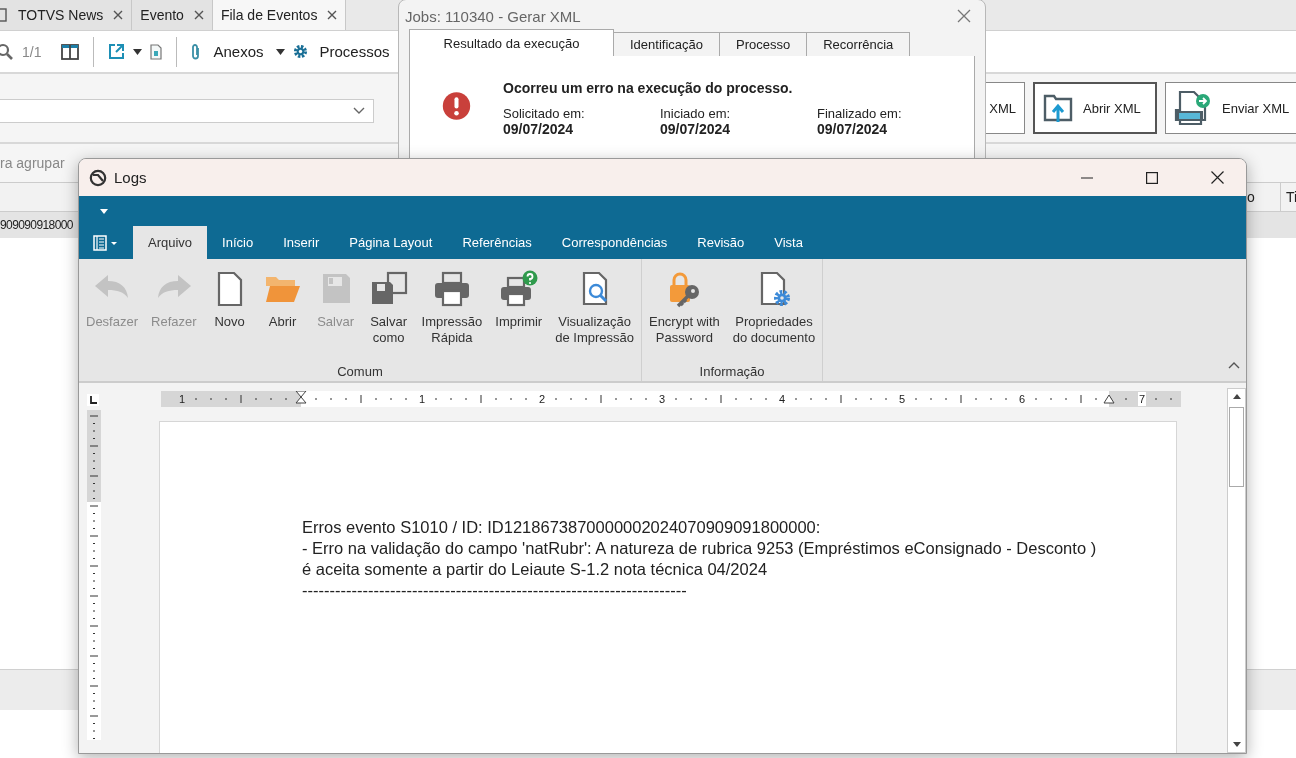 This screenshot has width=1296, height=758. Describe the element at coordinates (518, 289) in the screenshot. I see `printer-help-icon` at that location.